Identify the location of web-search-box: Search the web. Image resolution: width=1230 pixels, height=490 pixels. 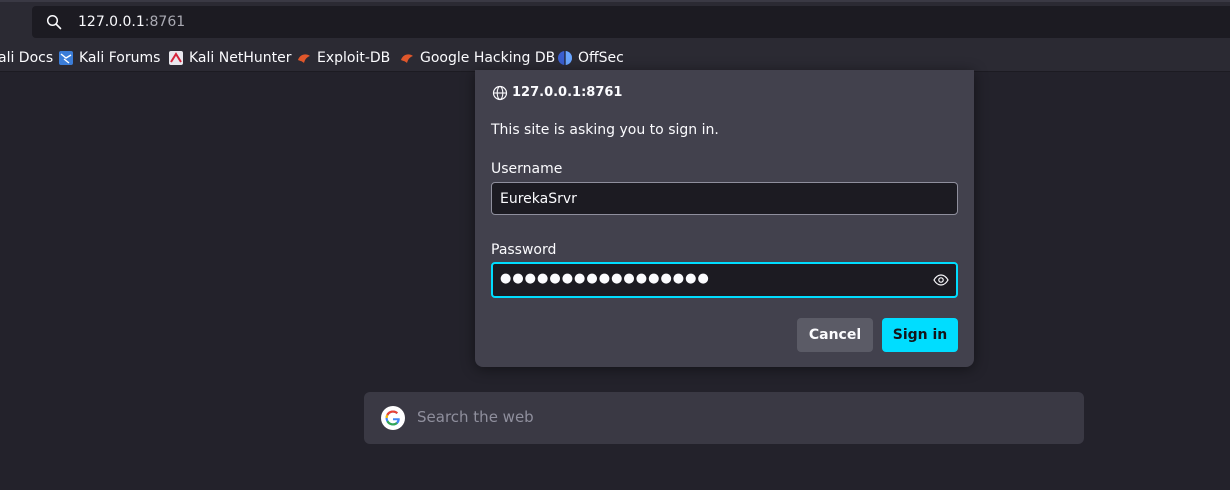
(724, 418).